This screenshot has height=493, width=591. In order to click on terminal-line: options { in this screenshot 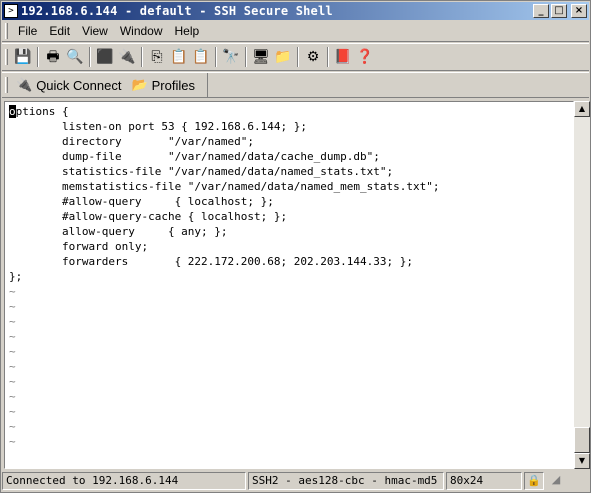, I will do `click(39, 111)`.